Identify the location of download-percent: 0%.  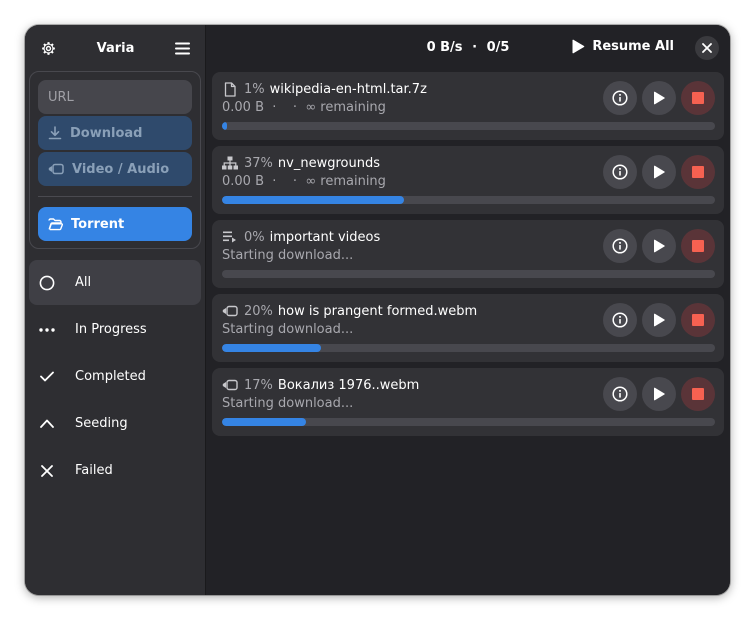
(254, 237).